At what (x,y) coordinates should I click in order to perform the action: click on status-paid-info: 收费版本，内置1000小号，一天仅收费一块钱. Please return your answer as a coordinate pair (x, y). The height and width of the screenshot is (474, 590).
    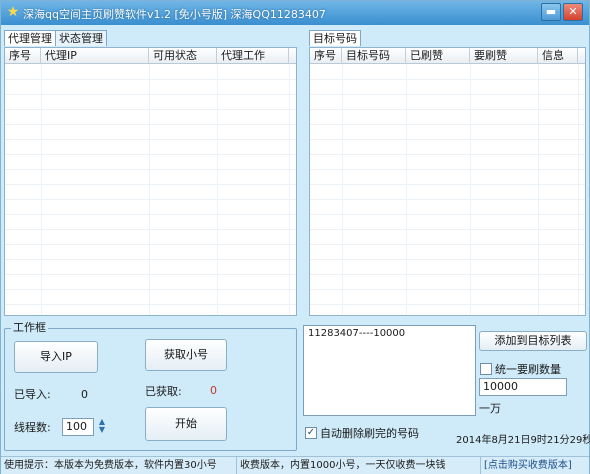
    Looking at the image, I should click on (359, 465).